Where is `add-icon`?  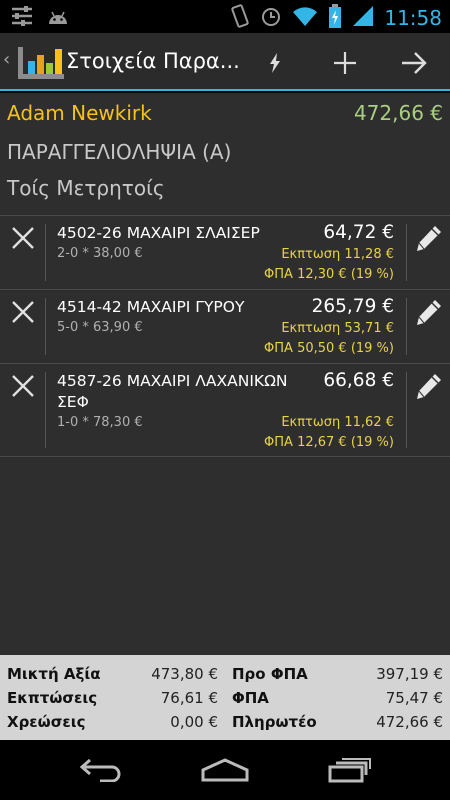
add-icon is located at coordinates (345, 63).